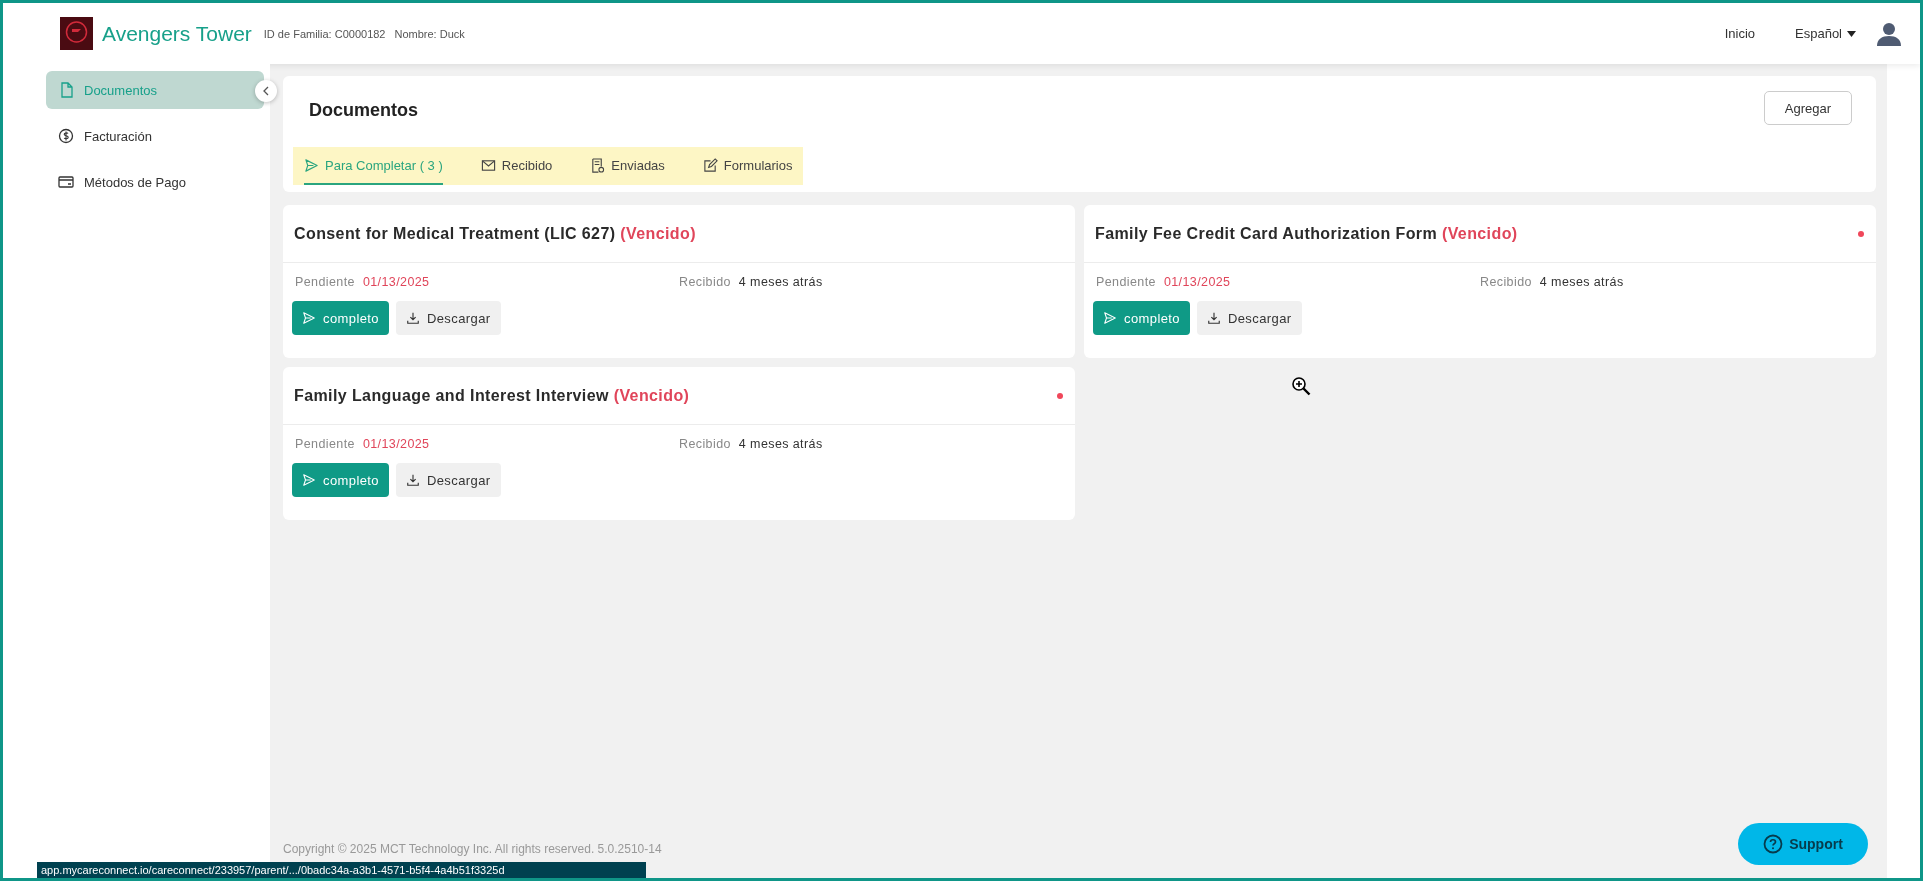 The height and width of the screenshot is (881, 1923). What do you see at coordinates (1825, 33) in the screenshot?
I see `language-dropdown: Español` at bounding box center [1825, 33].